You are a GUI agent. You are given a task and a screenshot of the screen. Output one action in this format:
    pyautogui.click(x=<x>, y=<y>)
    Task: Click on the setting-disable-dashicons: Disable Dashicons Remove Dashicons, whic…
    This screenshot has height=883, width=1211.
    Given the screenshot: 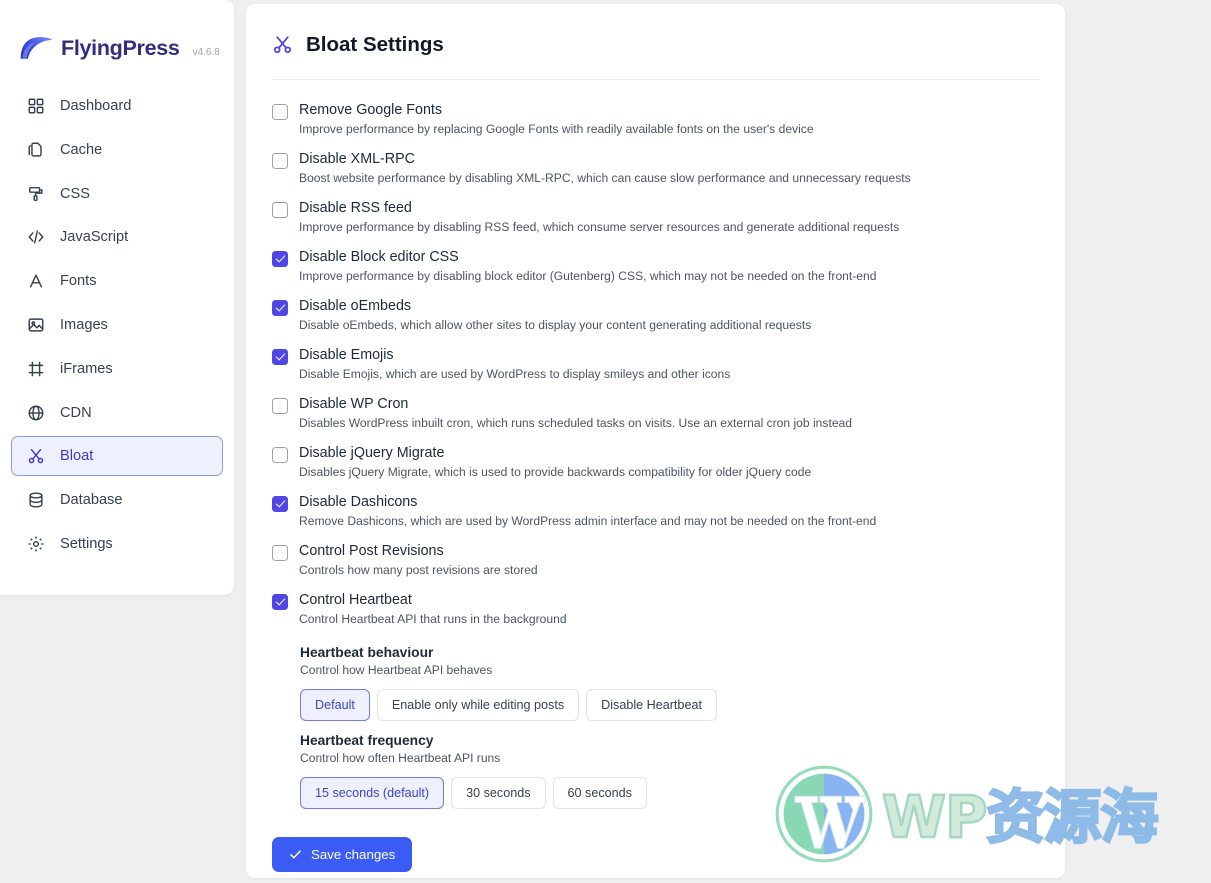 What is the action you would take?
    pyautogui.click(x=655, y=510)
    